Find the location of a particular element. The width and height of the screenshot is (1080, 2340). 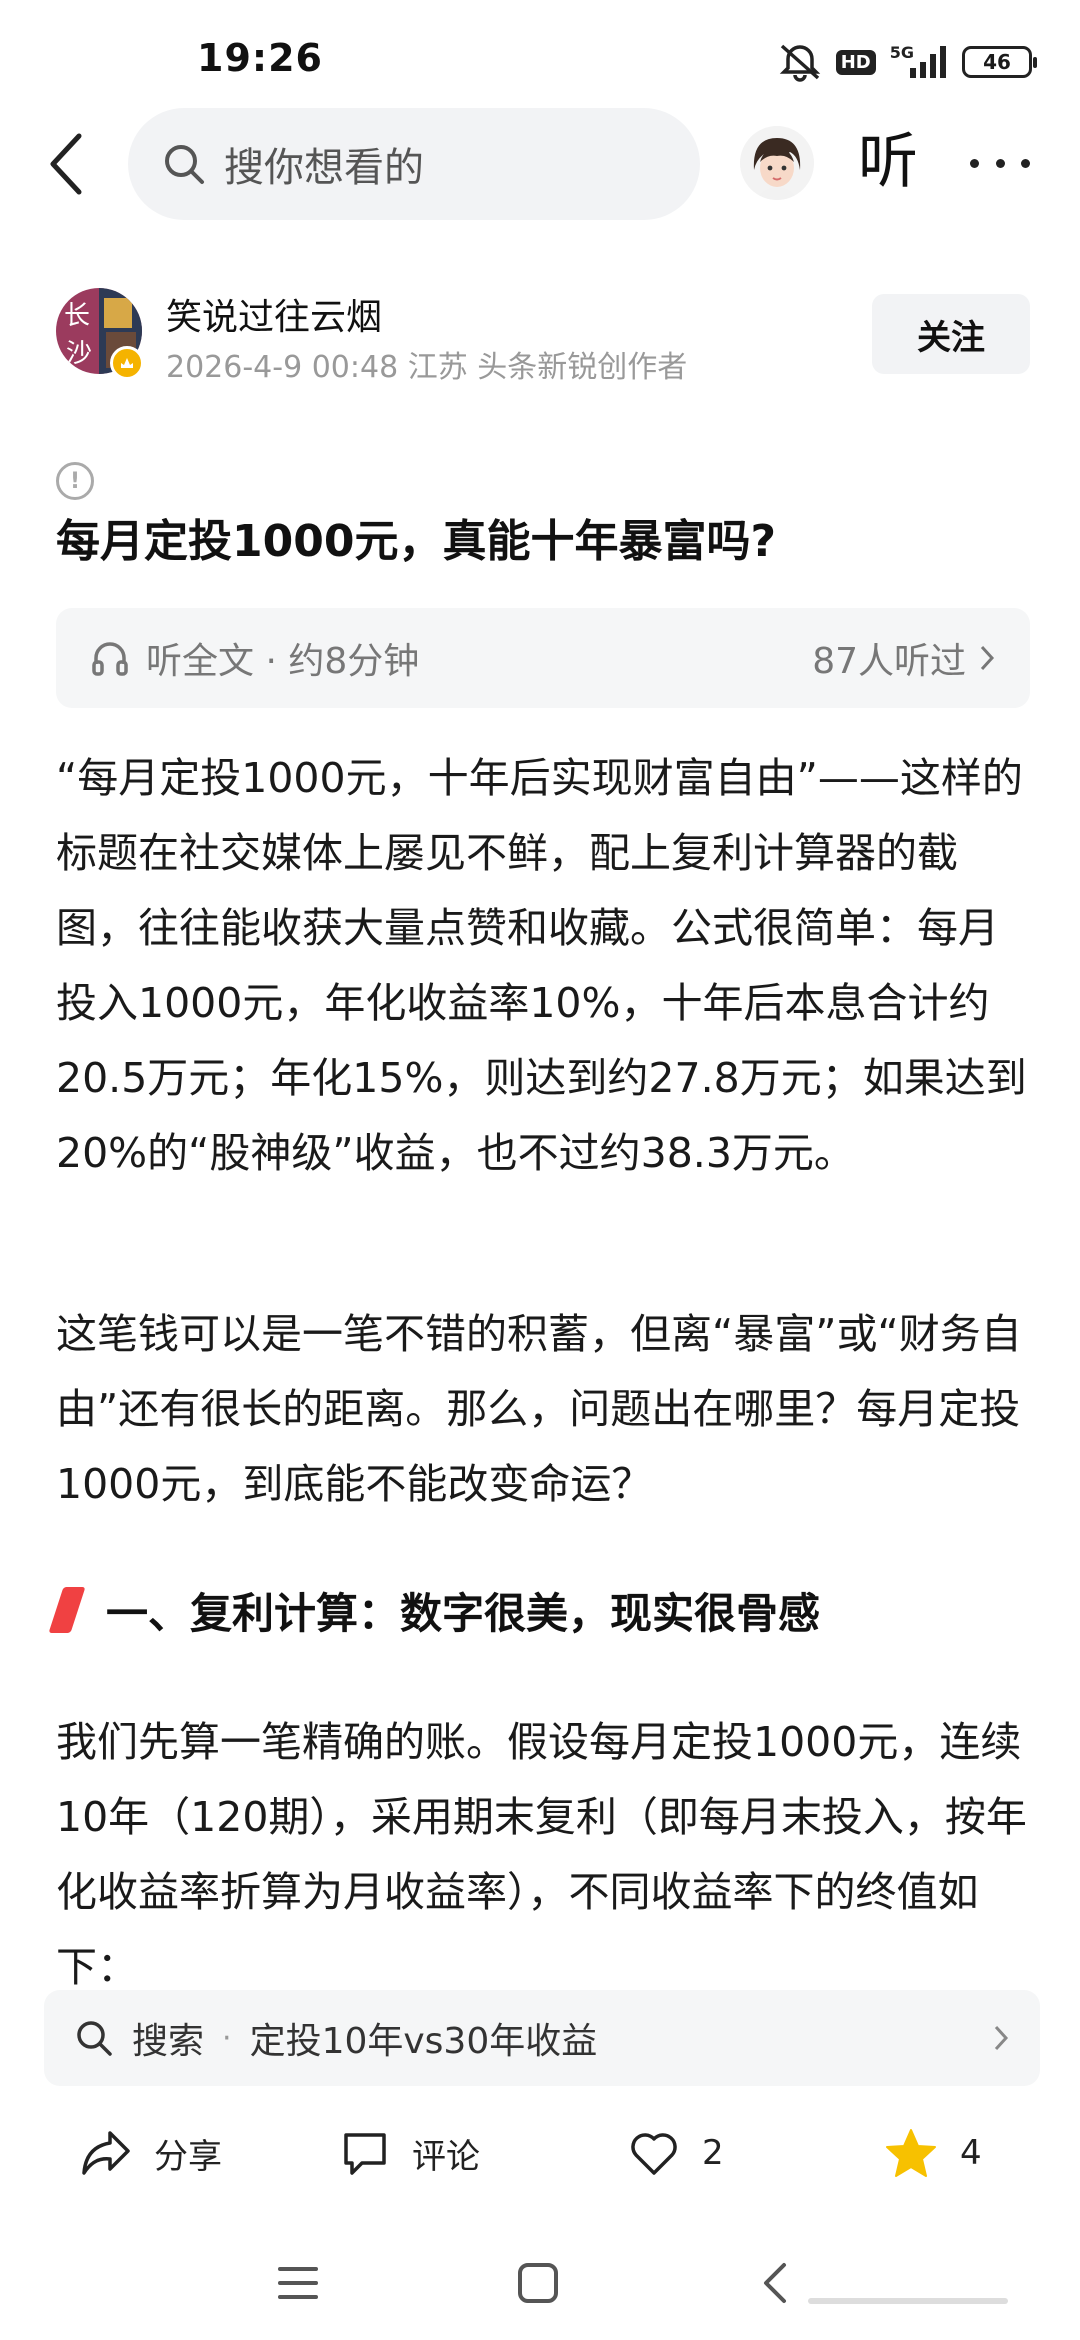

top-nav: 搜你想看的 听 is located at coordinates (540, 165).